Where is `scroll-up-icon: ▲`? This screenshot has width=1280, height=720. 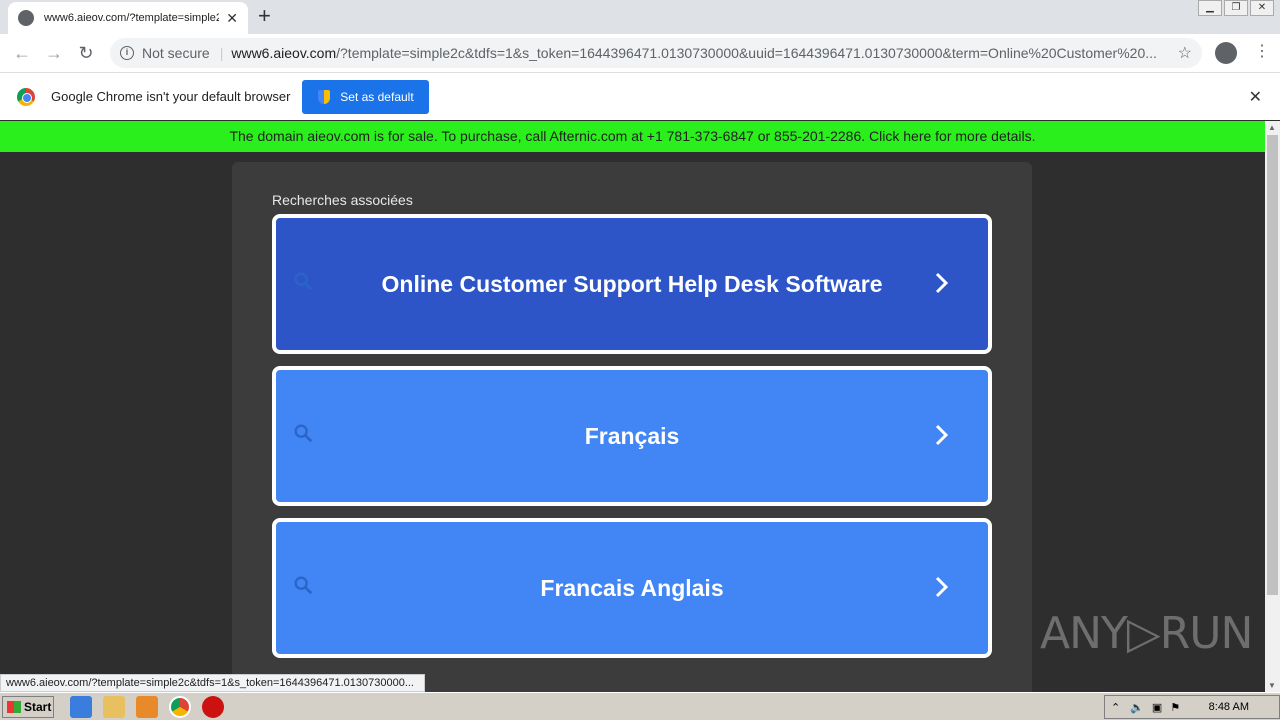 scroll-up-icon: ▲ is located at coordinates (1272, 127).